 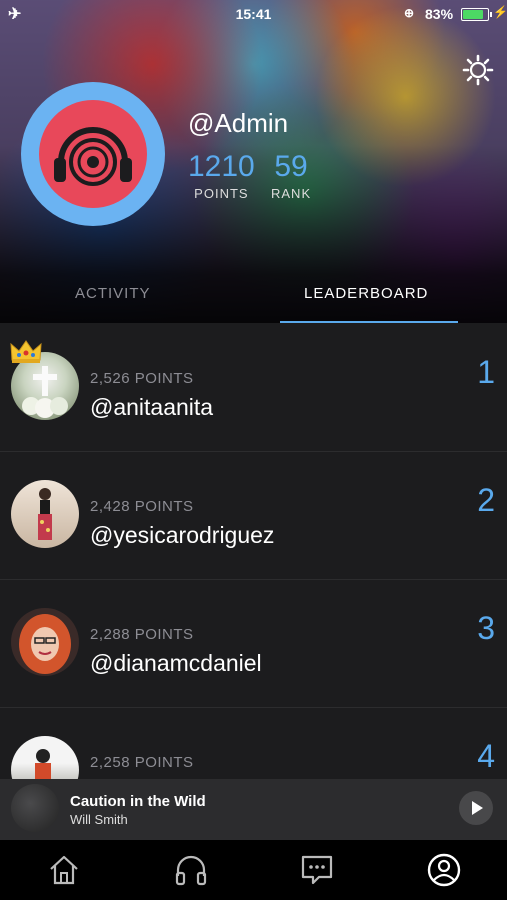 What do you see at coordinates (478, 70) in the screenshot?
I see `settings-gear-icon` at bounding box center [478, 70].